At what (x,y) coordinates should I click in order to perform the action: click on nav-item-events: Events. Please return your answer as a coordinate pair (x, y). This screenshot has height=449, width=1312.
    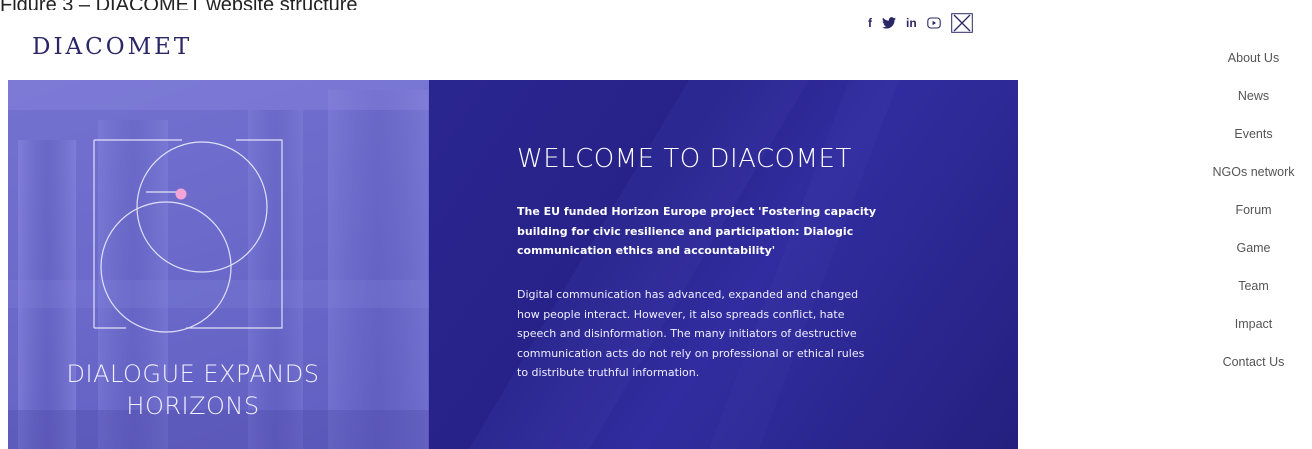
    Looking at the image, I should click on (1253, 134).